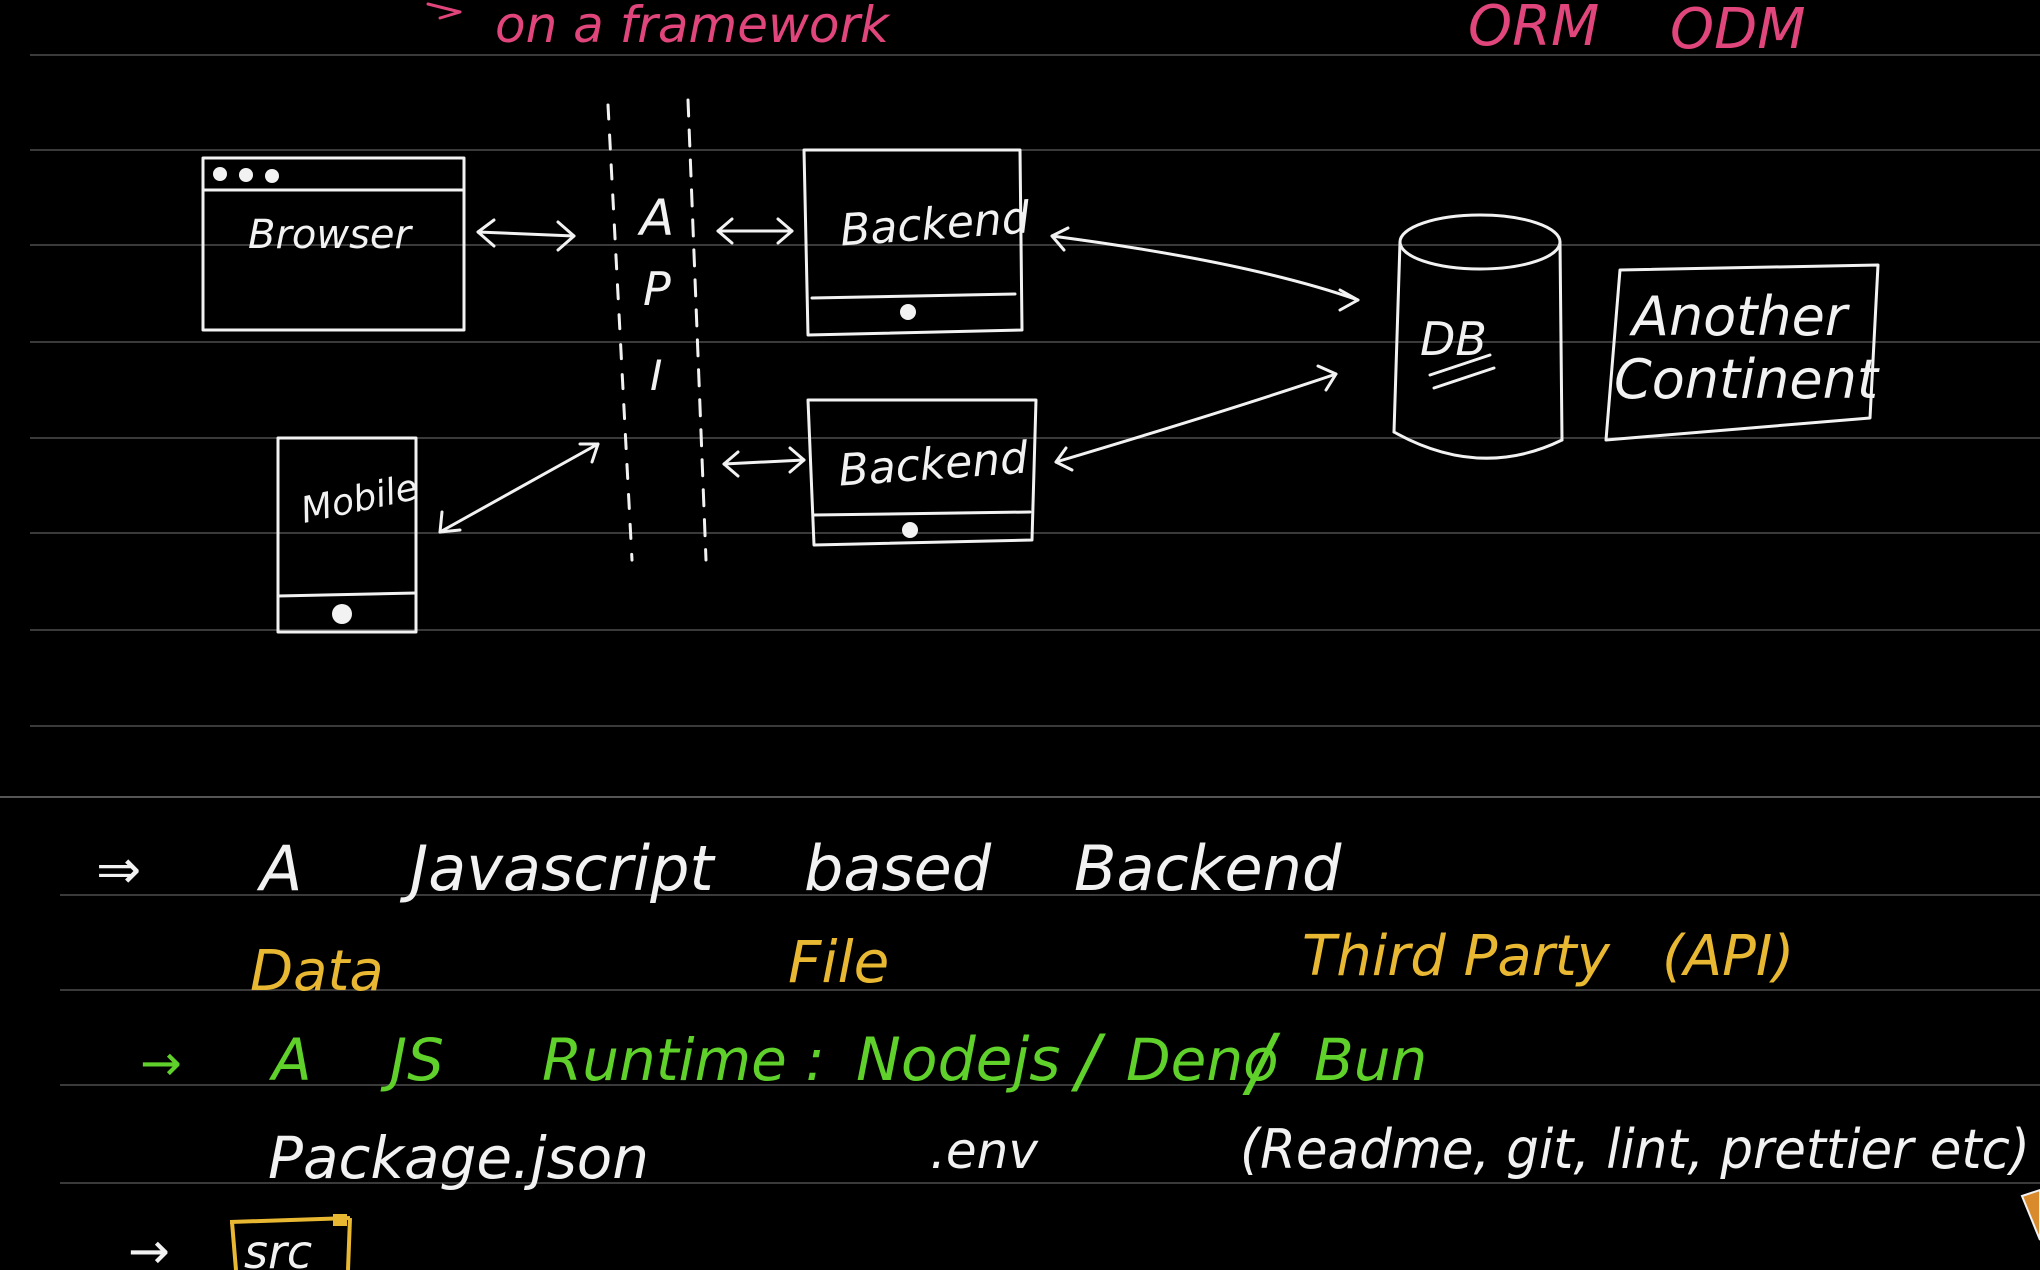 The height and width of the screenshot is (1270, 2040). Describe the element at coordinates (838, 962) in the screenshot. I see `file-label: File` at that location.